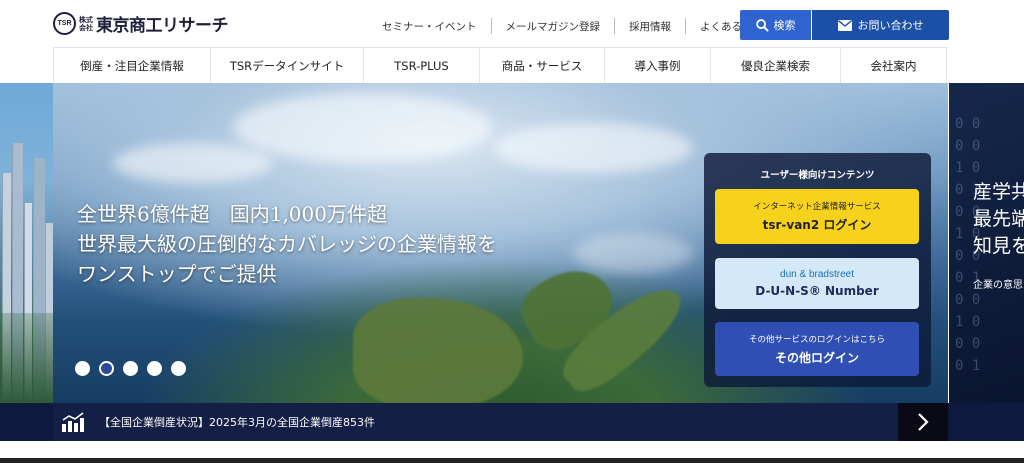  What do you see at coordinates (998, 246) in the screenshot?
I see `next-slide-line-3: 知見を` at bounding box center [998, 246].